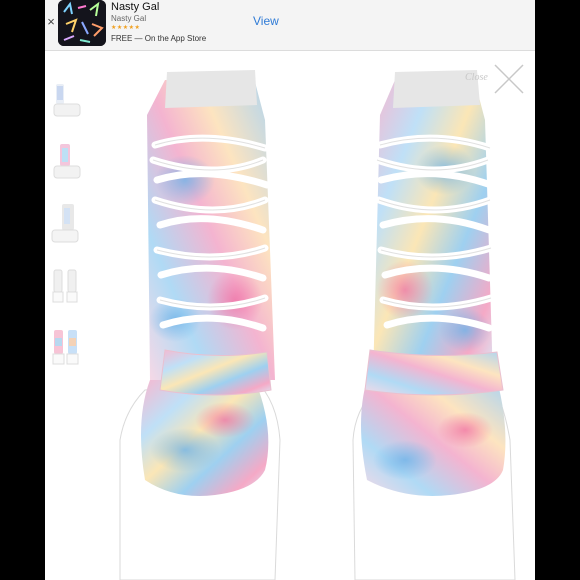 The height and width of the screenshot is (580, 580). Describe the element at coordinates (135, 7) in the screenshot. I see `app-name: Nasty Gal` at that location.